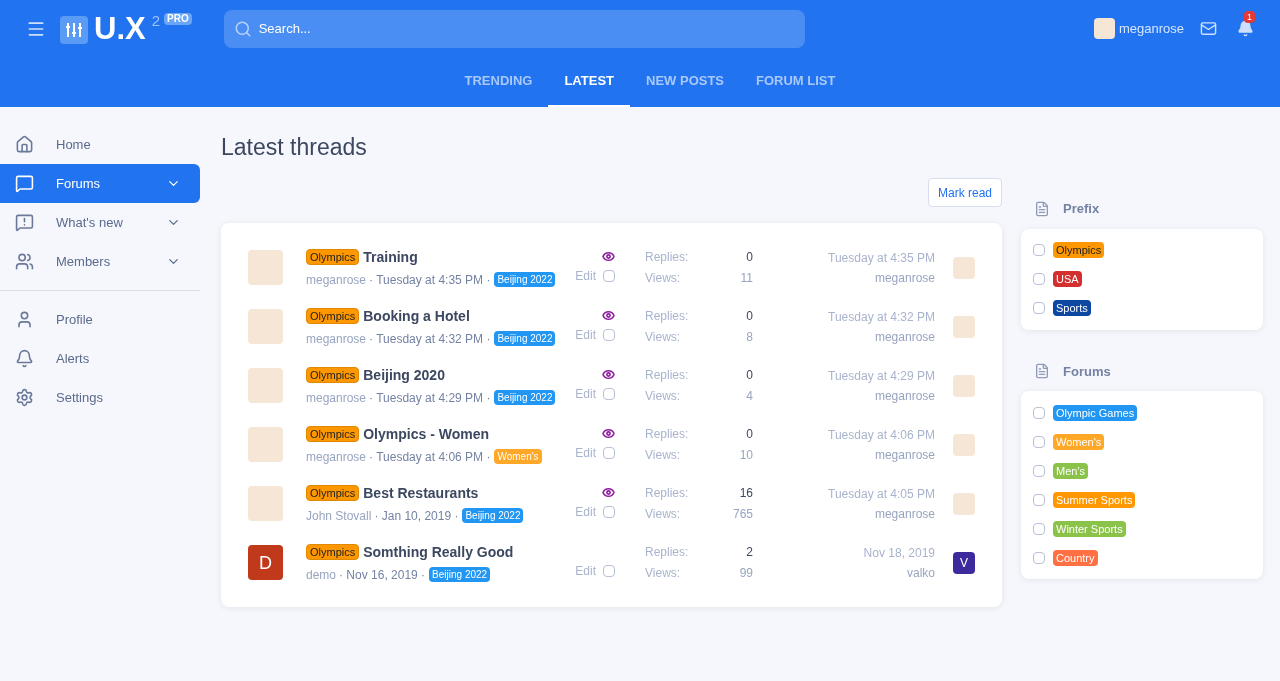  What do you see at coordinates (265, 562) in the screenshot?
I see `letter-avatar: D` at bounding box center [265, 562].